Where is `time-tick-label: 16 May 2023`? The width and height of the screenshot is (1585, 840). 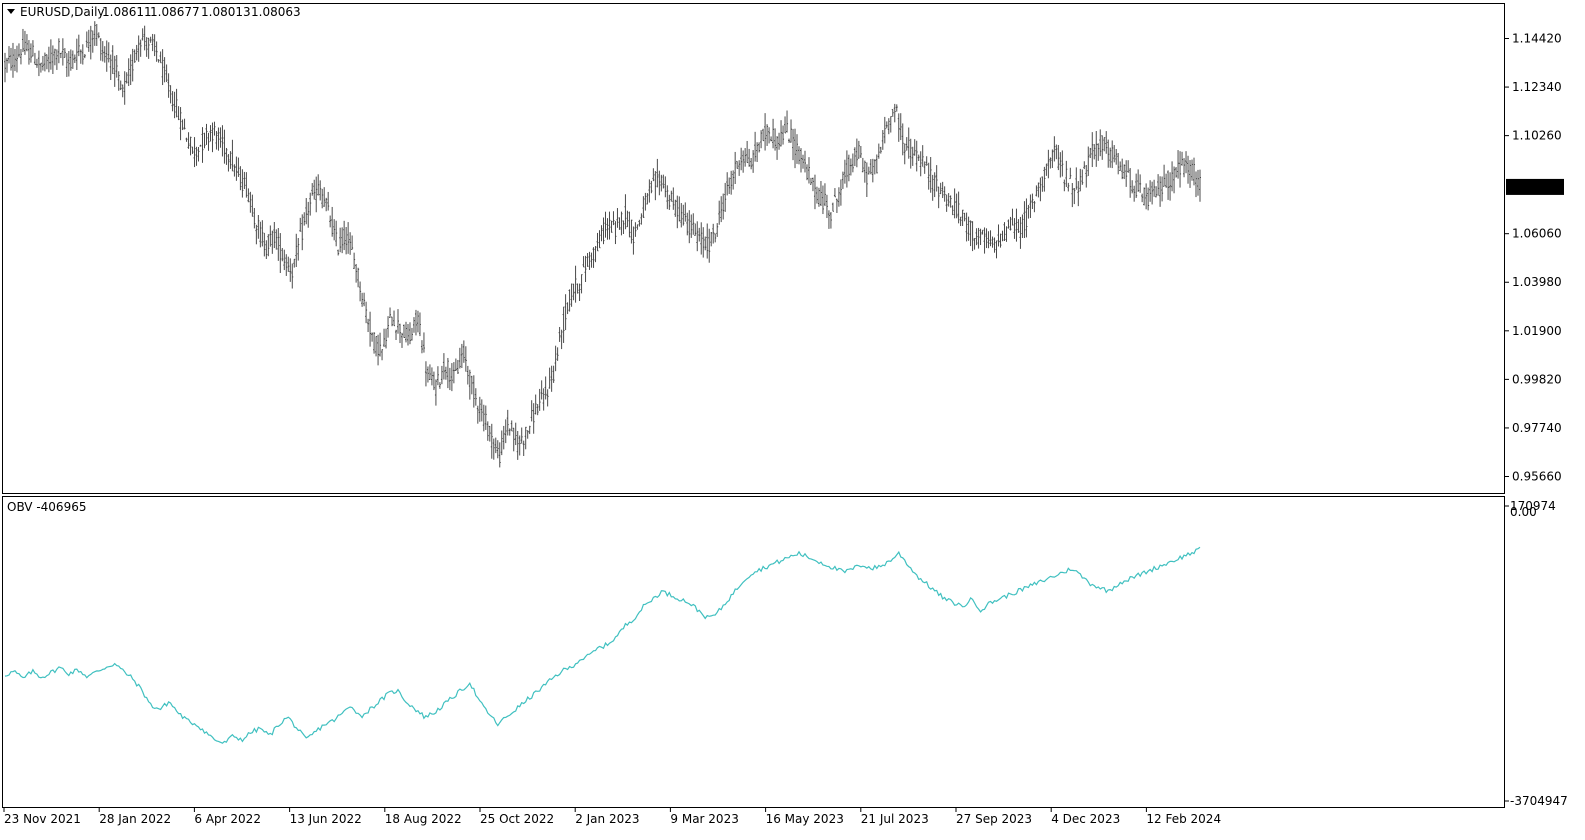 time-tick-label: 16 May 2023 is located at coordinates (805, 819).